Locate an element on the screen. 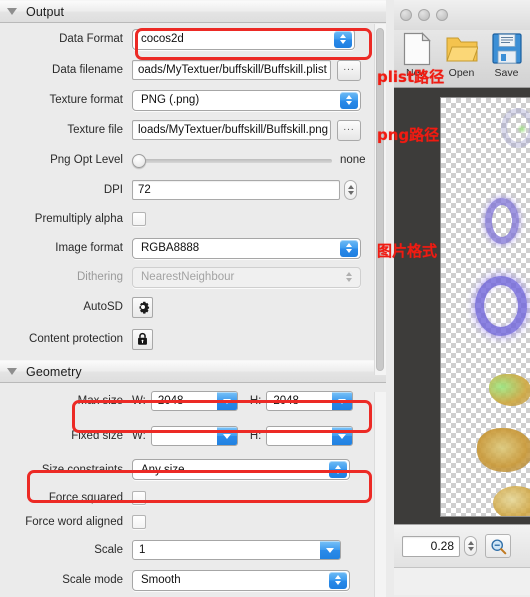 This screenshot has height=597, width=530. section-header-output: Output is located at coordinates (193, 11).